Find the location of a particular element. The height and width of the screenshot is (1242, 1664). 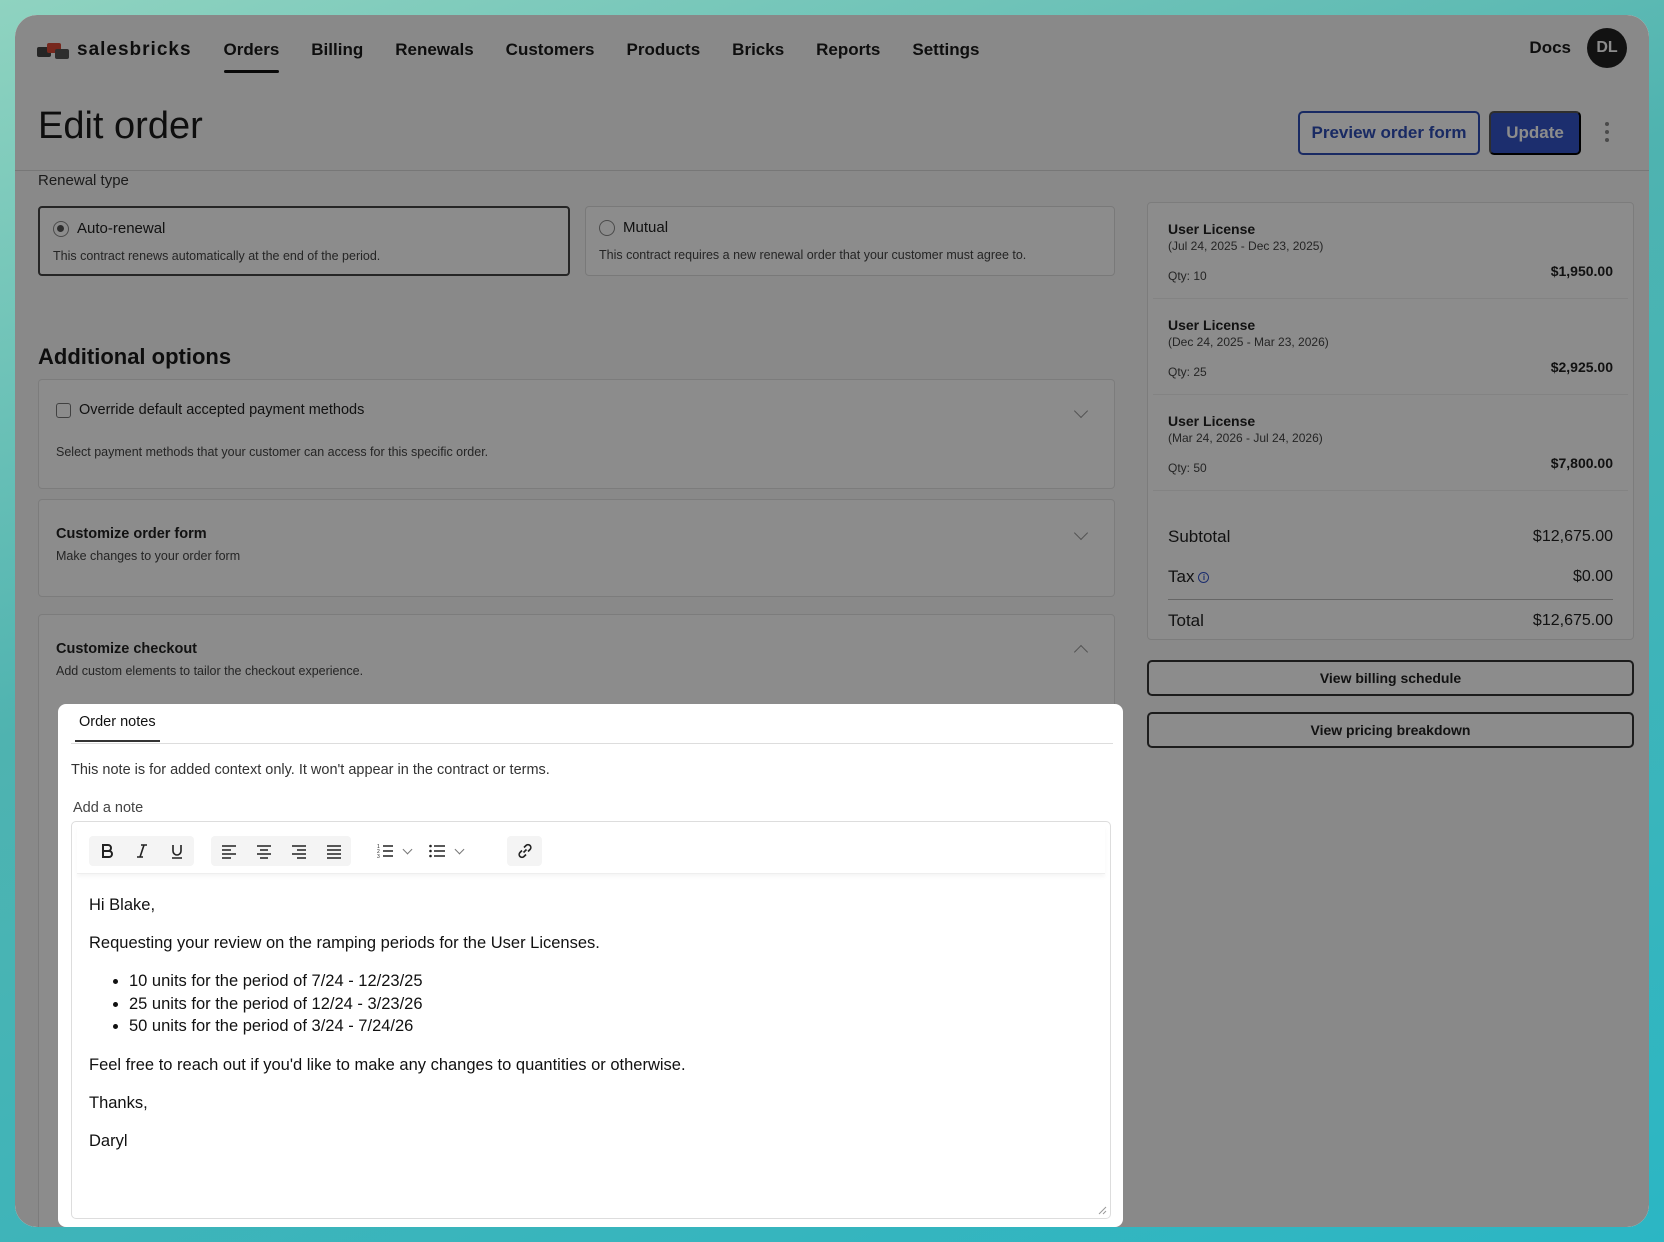

align-left-icon is located at coordinates (228, 851).